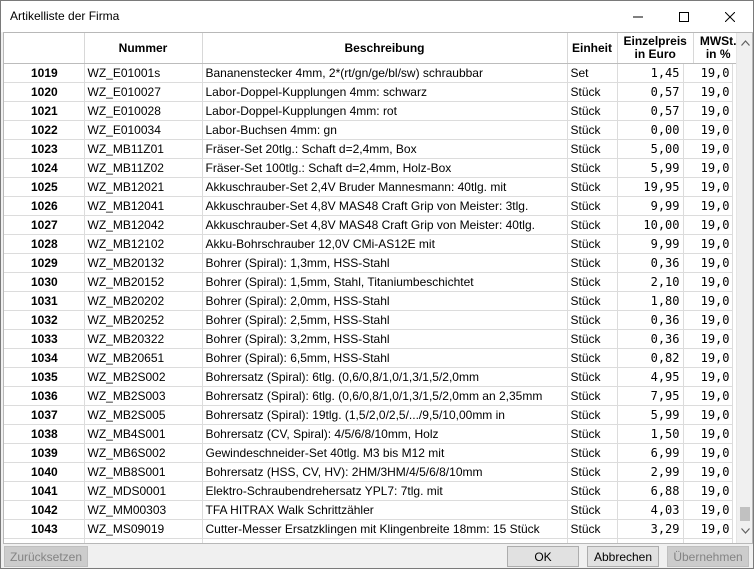 This screenshot has height=569, width=754. Describe the element at coordinates (638, 16) in the screenshot. I see `minimize-button` at that location.